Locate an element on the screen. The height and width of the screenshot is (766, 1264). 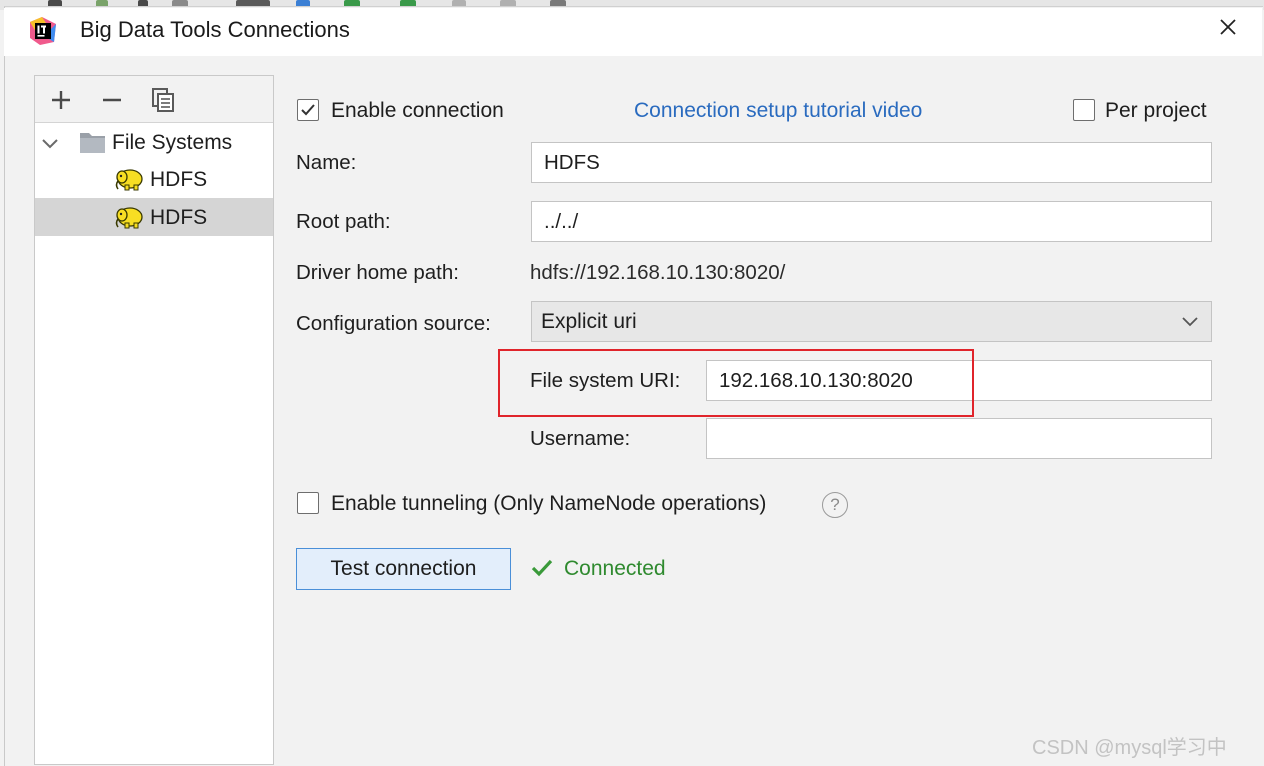
username-input is located at coordinates (959, 438).